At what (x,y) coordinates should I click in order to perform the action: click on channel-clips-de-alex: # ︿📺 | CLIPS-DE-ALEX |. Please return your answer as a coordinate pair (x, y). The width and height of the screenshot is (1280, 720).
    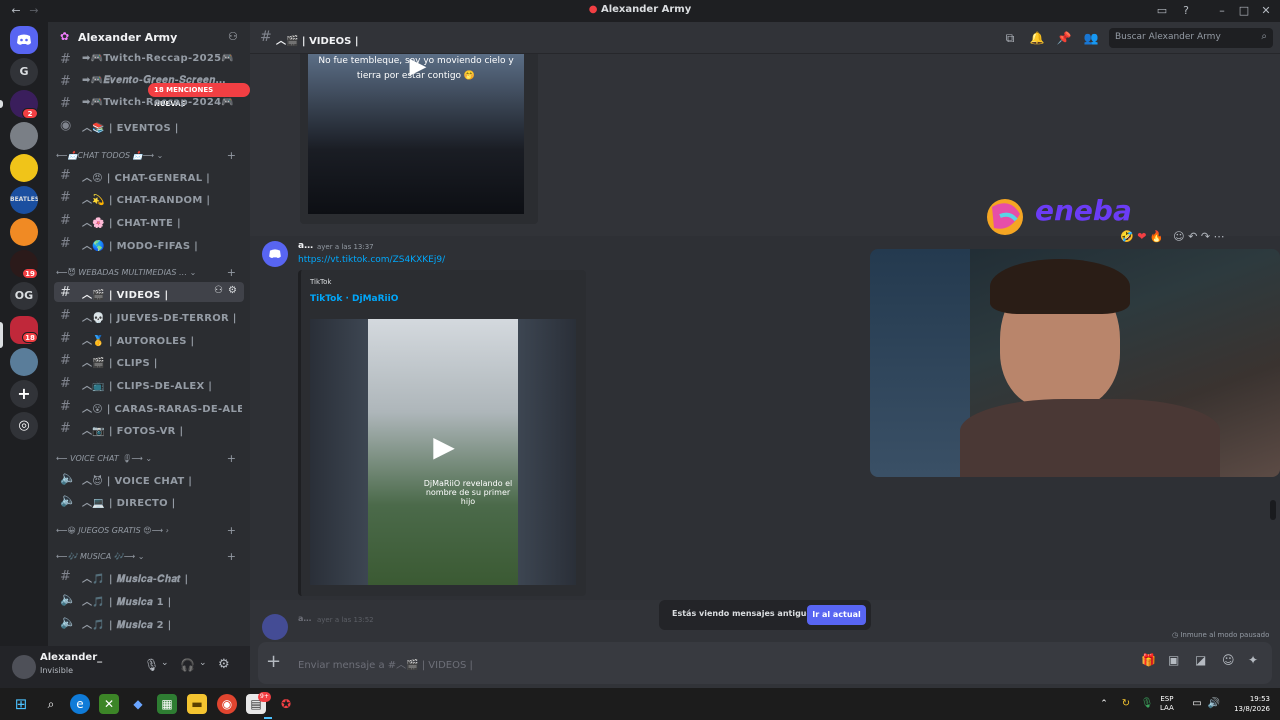
    Looking at the image, I should click on (149, 383).